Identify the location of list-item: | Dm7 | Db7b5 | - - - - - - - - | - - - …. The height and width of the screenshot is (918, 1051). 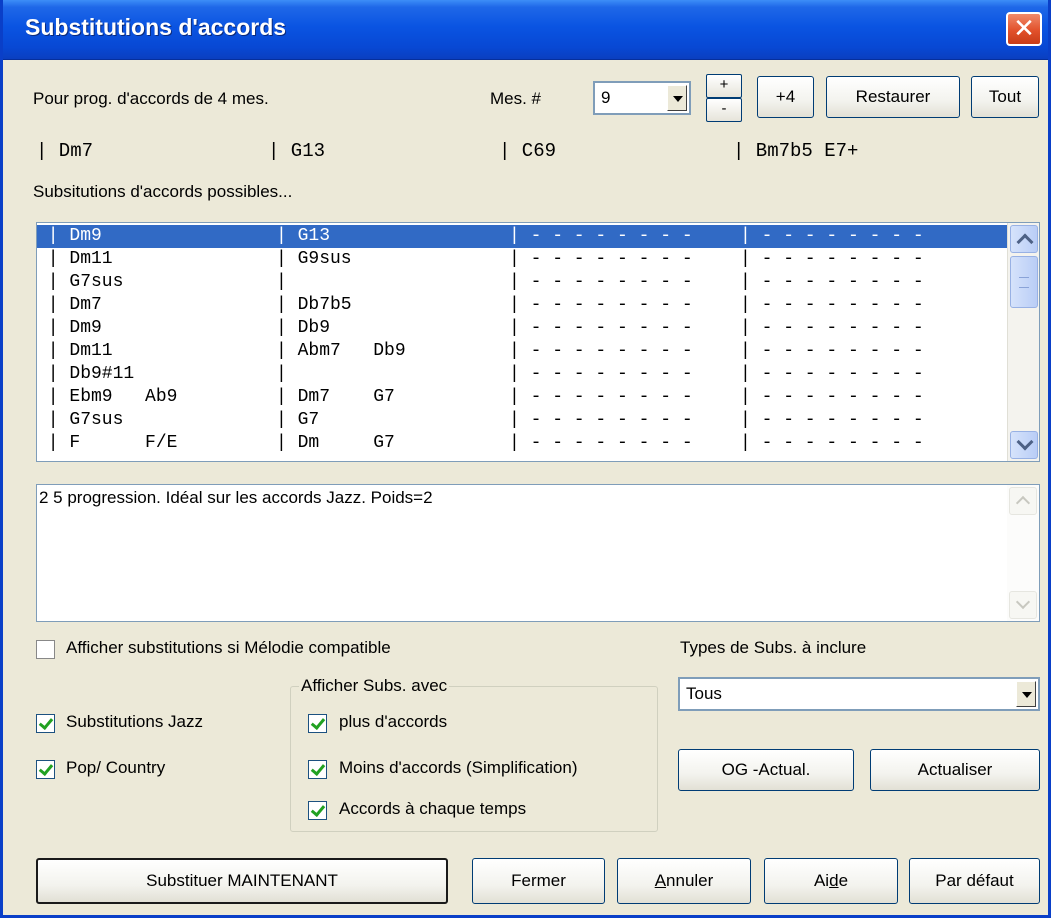
(522, 305).